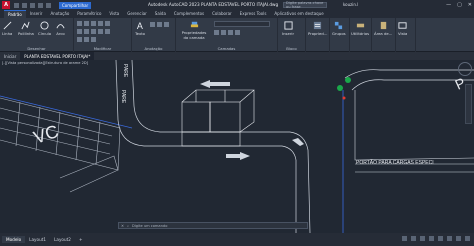  What do you see at coordinates (291, 48) in the screenshot?
I see `panel-block-label: Bloco` at bounding box center [291, 48].